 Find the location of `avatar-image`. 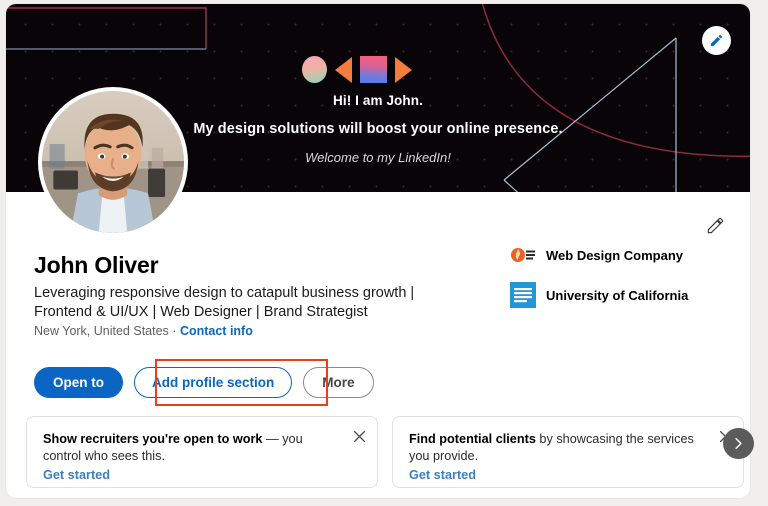

avatar-image is located at coordinates (113, 162).